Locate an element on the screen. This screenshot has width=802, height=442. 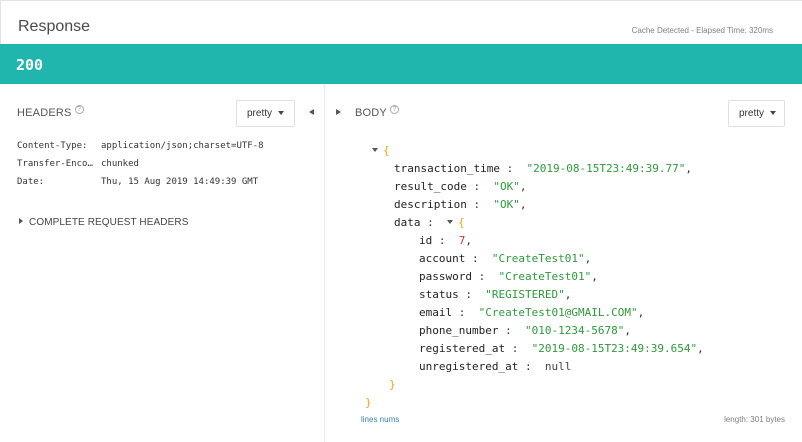
json-data-open: data : { is located at coordinates (429, 222).